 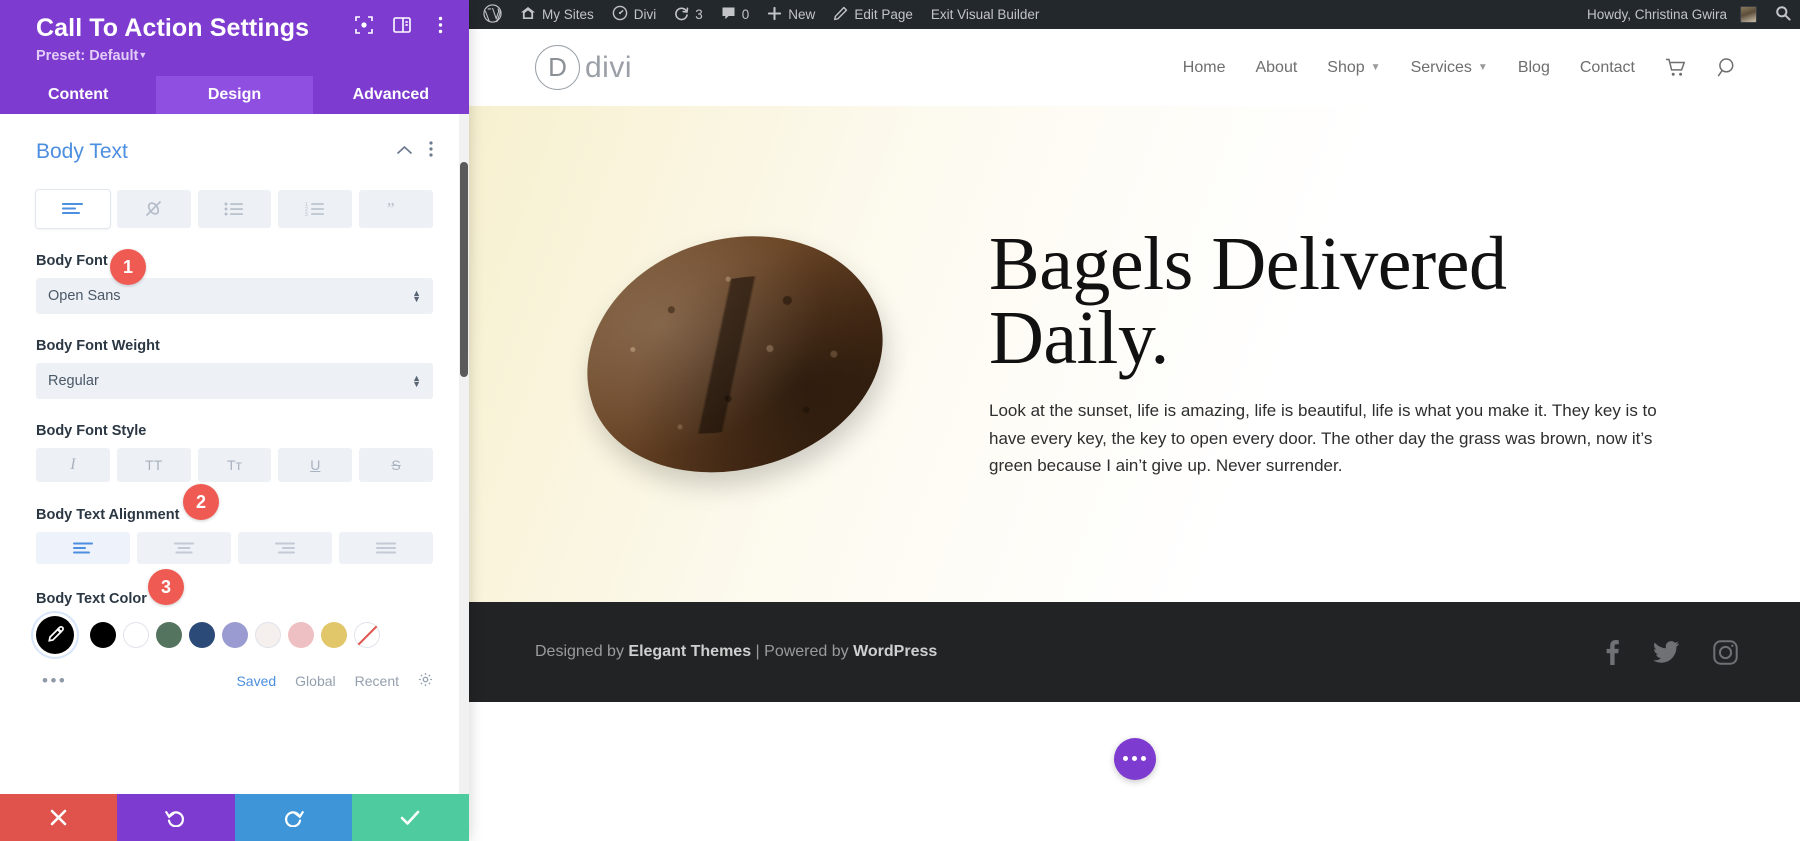 What do you see at coordinates (176, 817) in the screenshot?
I see `undo-button` at bounding box center [176, 817].